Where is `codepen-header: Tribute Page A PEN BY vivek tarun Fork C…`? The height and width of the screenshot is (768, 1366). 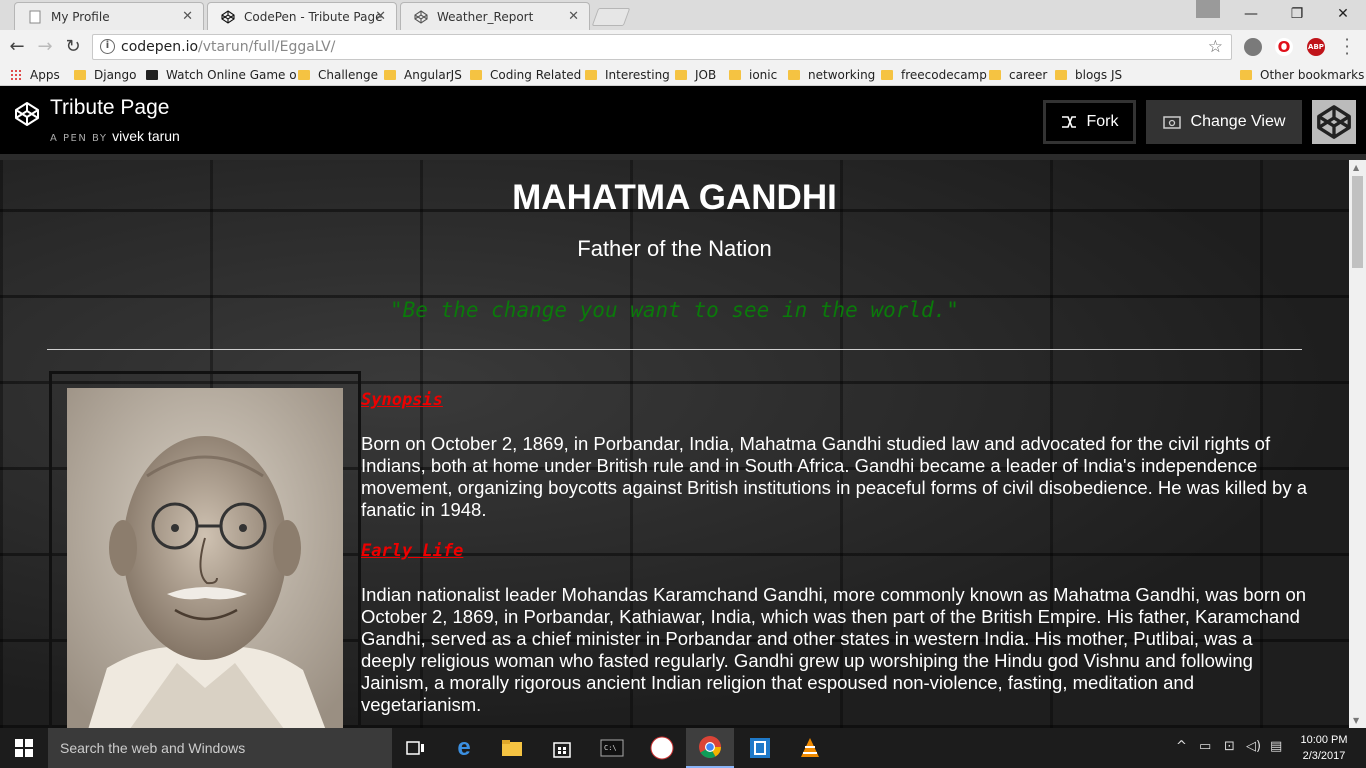
codepen-header: Tribute Page A PEN BY vivek tarun Fork C… is located at coordinates (683, 120).